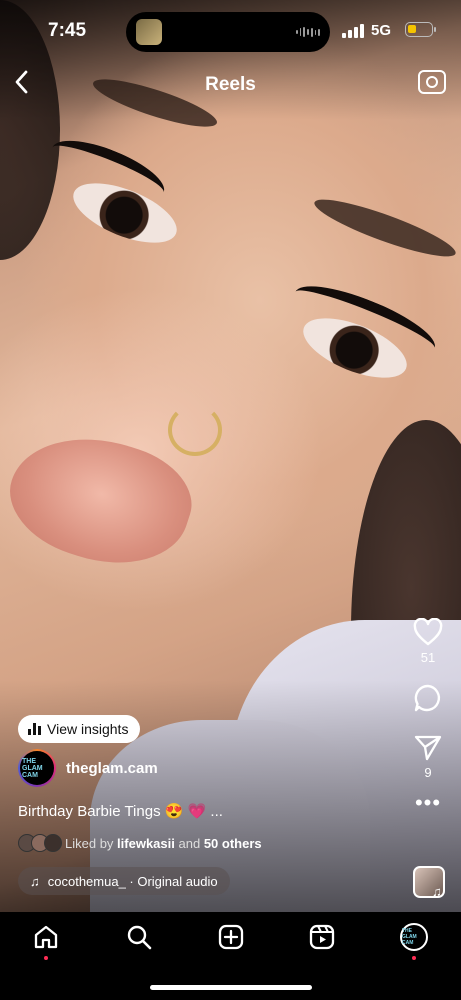 This screenshot has width=461, height=1000. Describe the element at coordinates (308, 32) in the screenshot. I see `audio-waveform-icon` at that location.